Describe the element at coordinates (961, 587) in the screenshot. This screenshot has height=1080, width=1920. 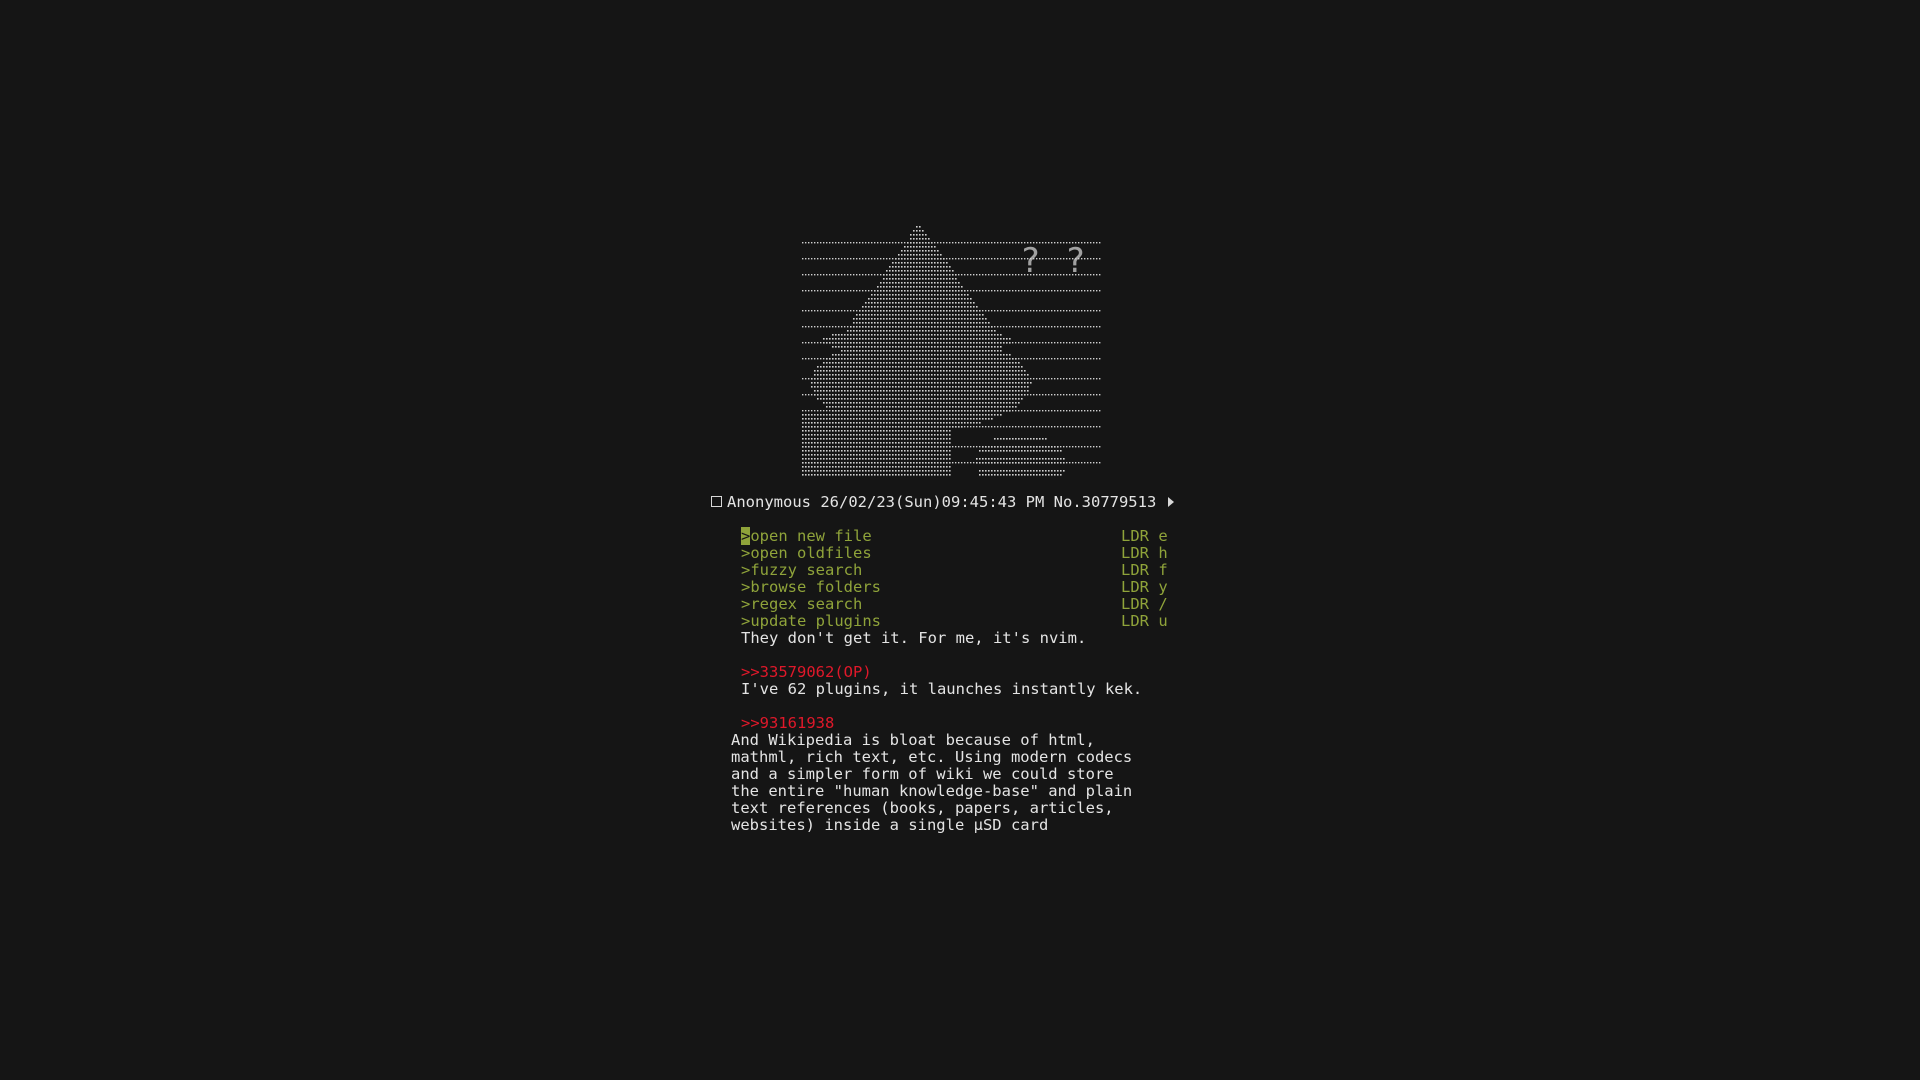
I see `menu-item-browse-folders: >browse folders LDR y` at that location.